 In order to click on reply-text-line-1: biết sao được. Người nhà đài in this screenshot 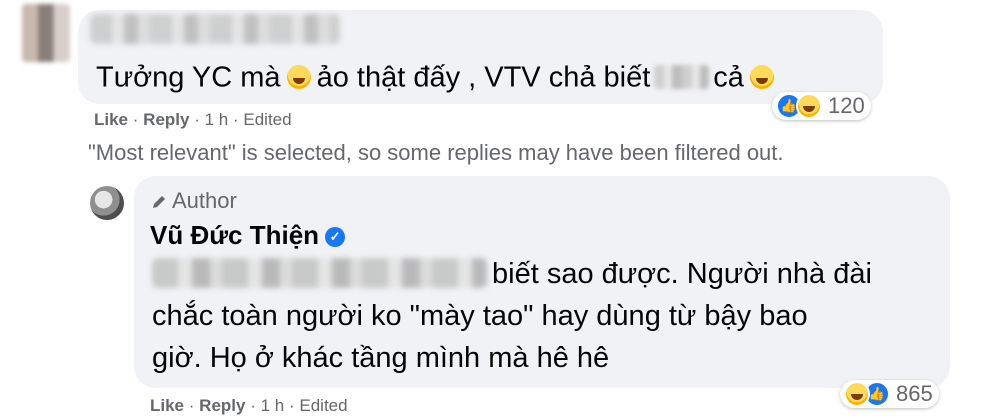, I will do `click(682, 274)`.